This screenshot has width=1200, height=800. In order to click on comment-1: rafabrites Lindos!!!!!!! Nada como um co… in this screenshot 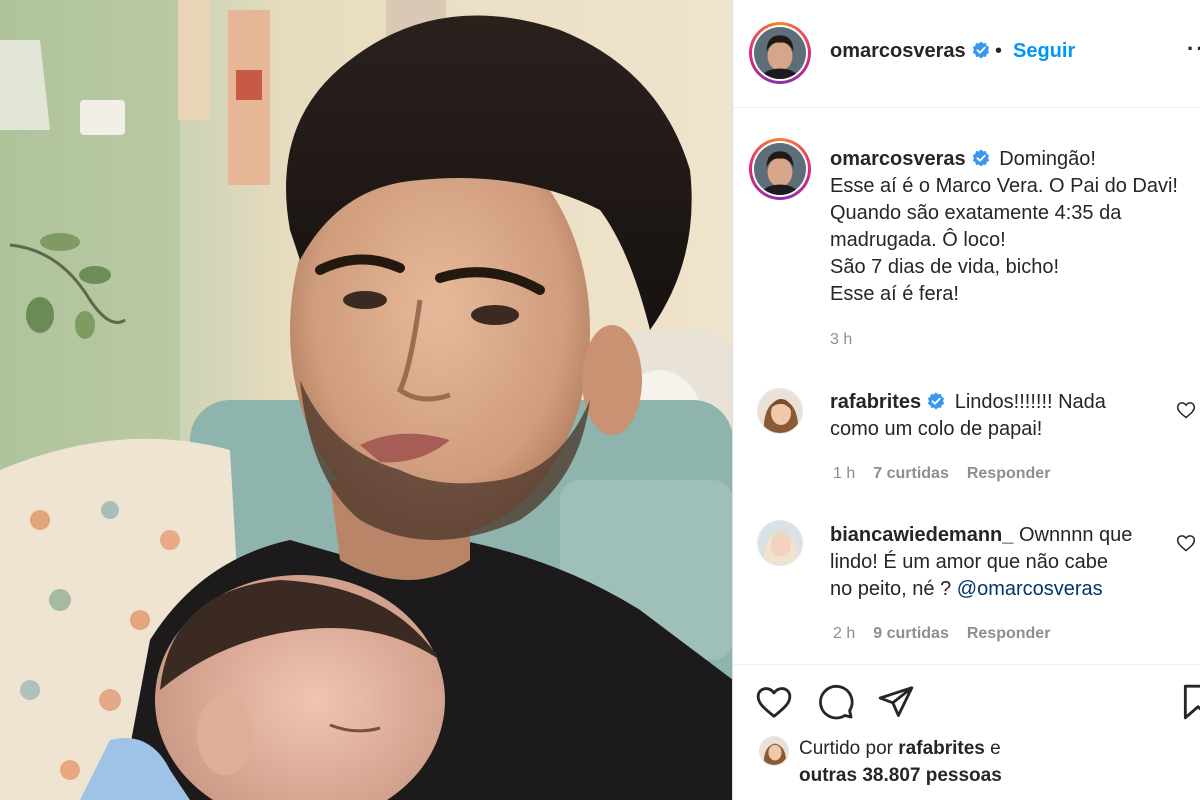, I will do `click(995, 416)`.